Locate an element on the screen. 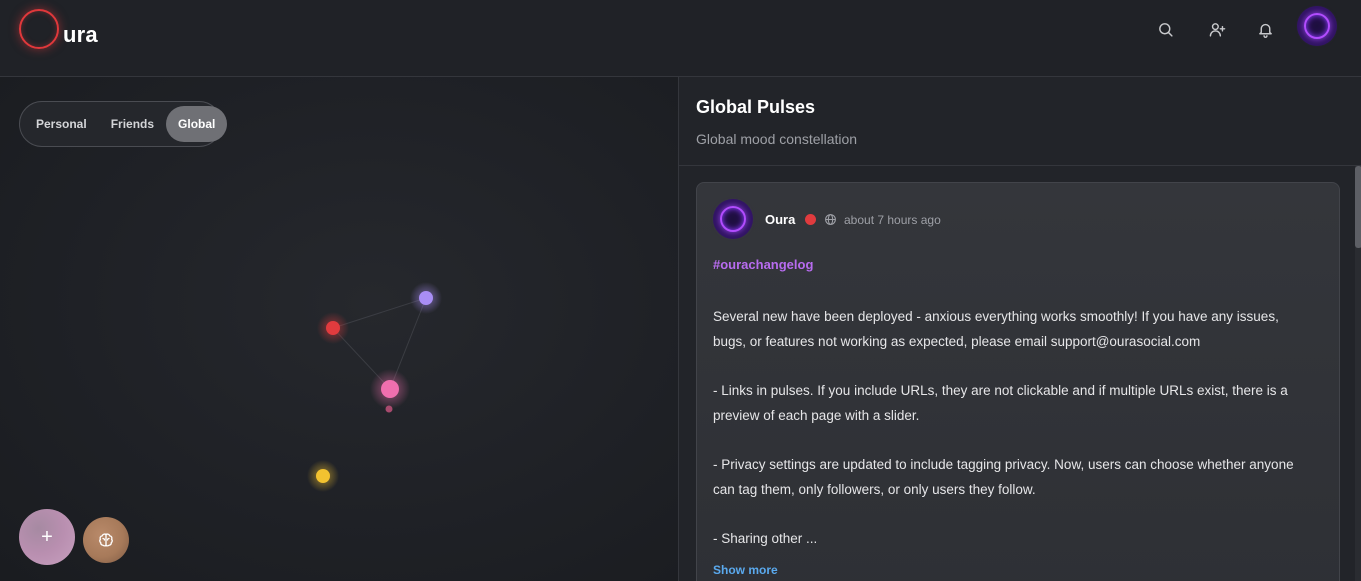  panel-title: Global Pulses is located at coordinates (756, 107).